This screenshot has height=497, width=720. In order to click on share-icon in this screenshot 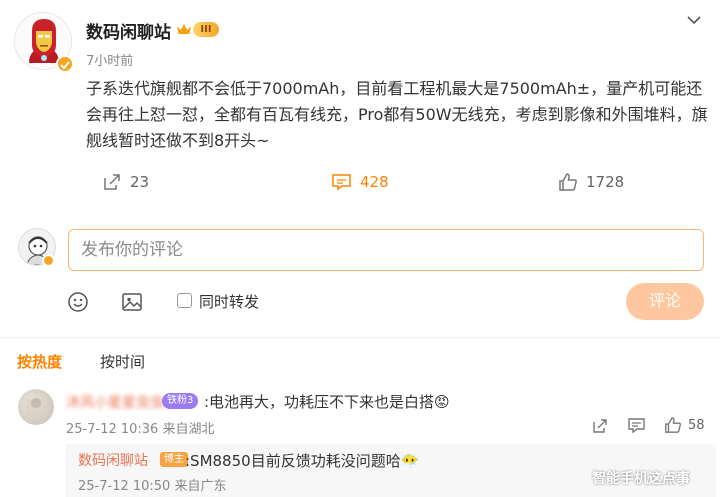, I will do `click(600, 428)`.